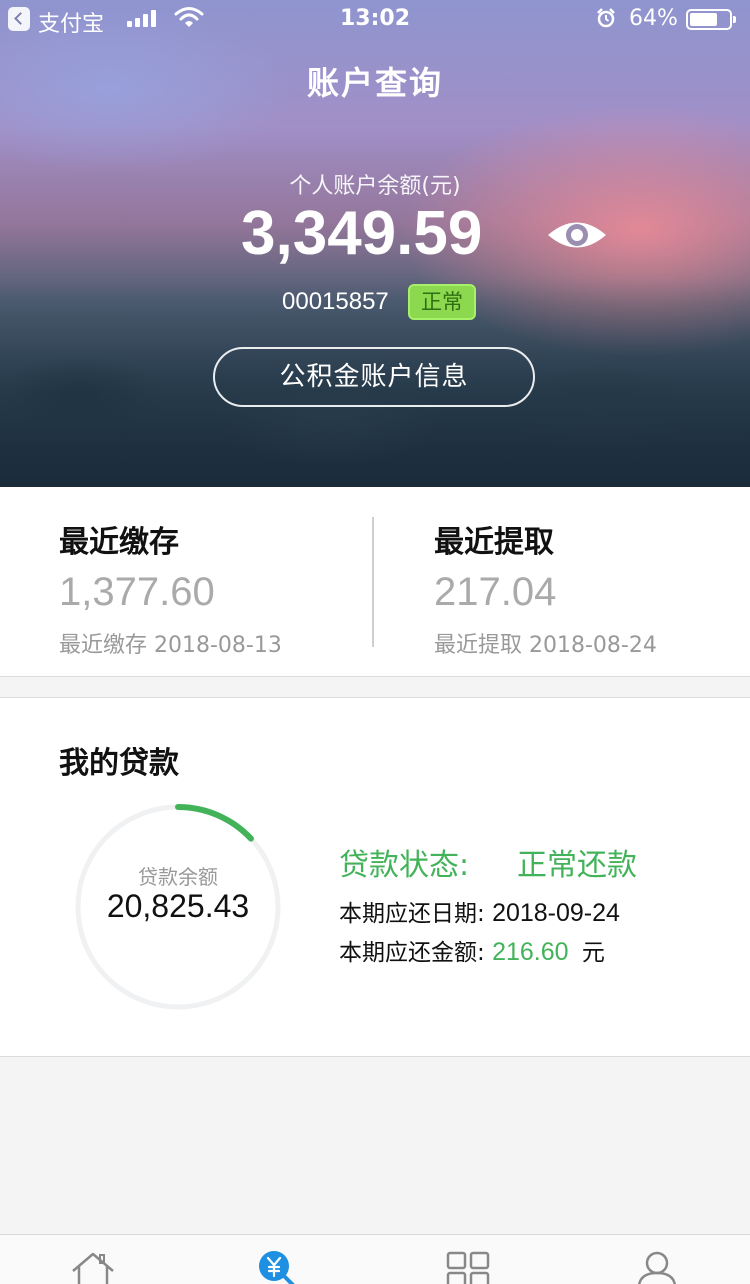 The height and width of the screenshot is (1284, 750). I want to click on home-icon, so click(93, 1268).